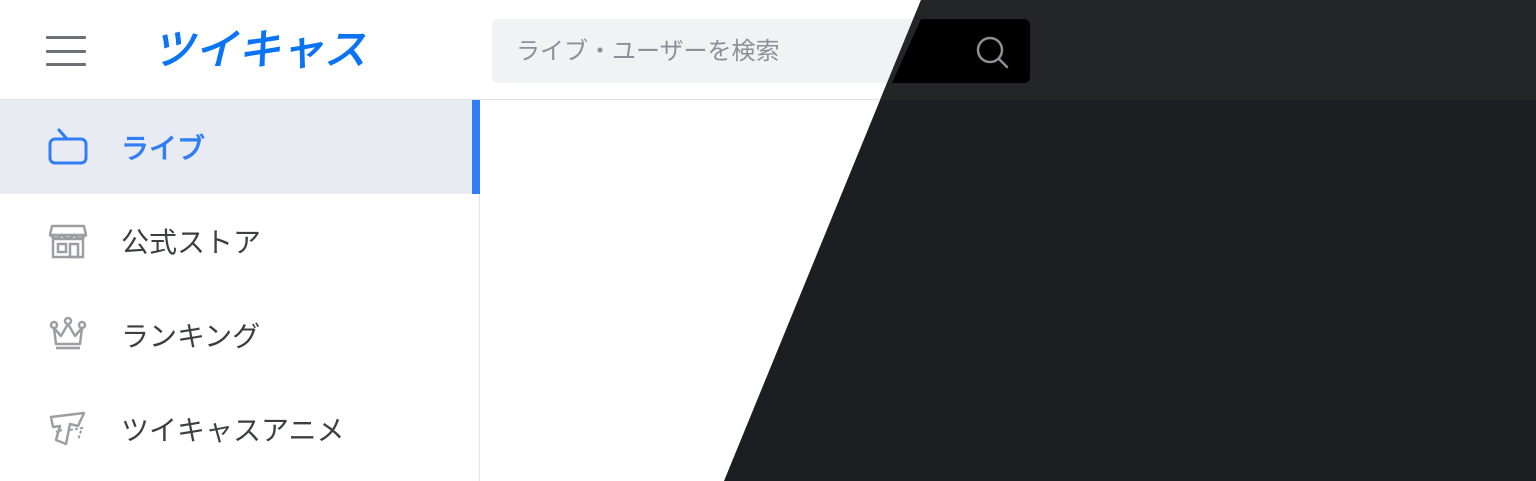 The image size is (1536, 481). What do you see at coordinates (68, 241) in the screenshot?
I see `store-icon` at bounding box center [68, 241].